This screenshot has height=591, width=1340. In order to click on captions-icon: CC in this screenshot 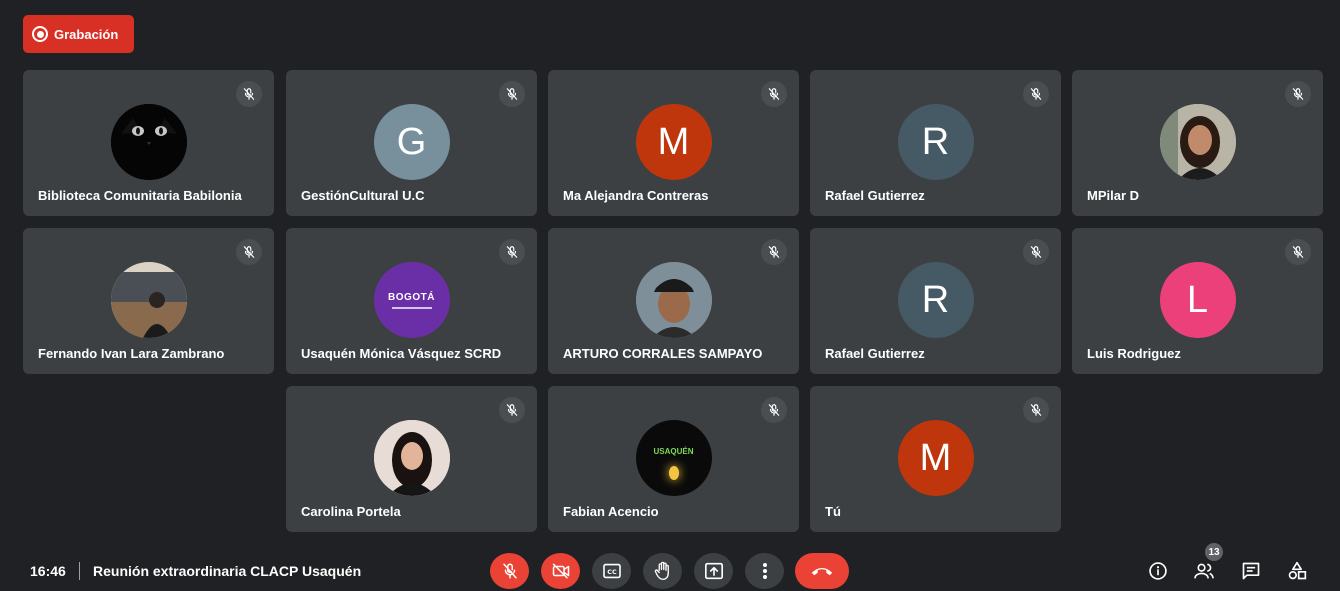, I will do `click(611, 571)`.